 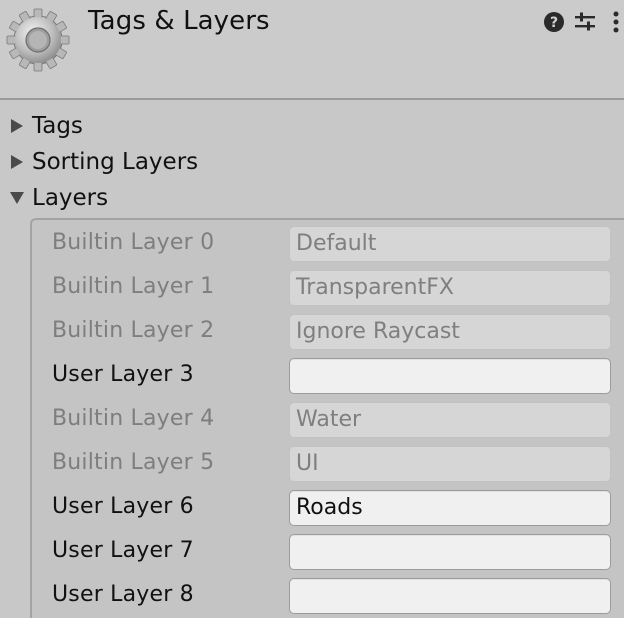 What do you see at coordinates (450, 464) in the screenshot?
I see `layer-name-field: UI` at bounding box center [450, 464].